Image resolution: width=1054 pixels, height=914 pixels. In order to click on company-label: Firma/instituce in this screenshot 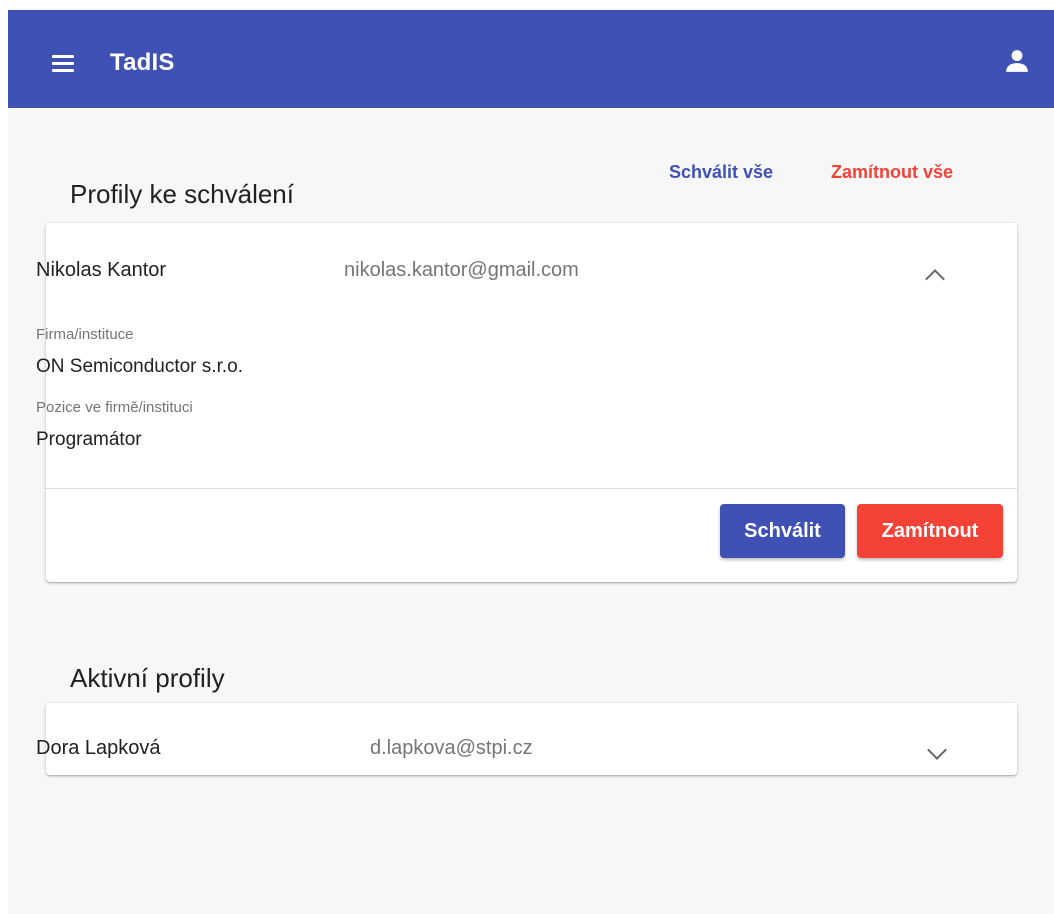, I will do `click(85, 334)`.